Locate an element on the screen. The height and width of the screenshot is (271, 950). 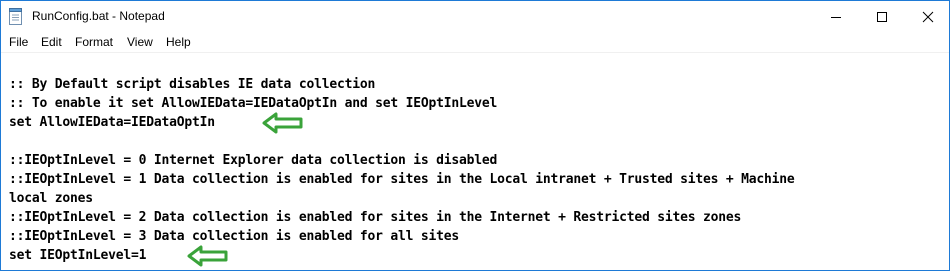
menu-edit: Edit is located at coordinates (51, 42).